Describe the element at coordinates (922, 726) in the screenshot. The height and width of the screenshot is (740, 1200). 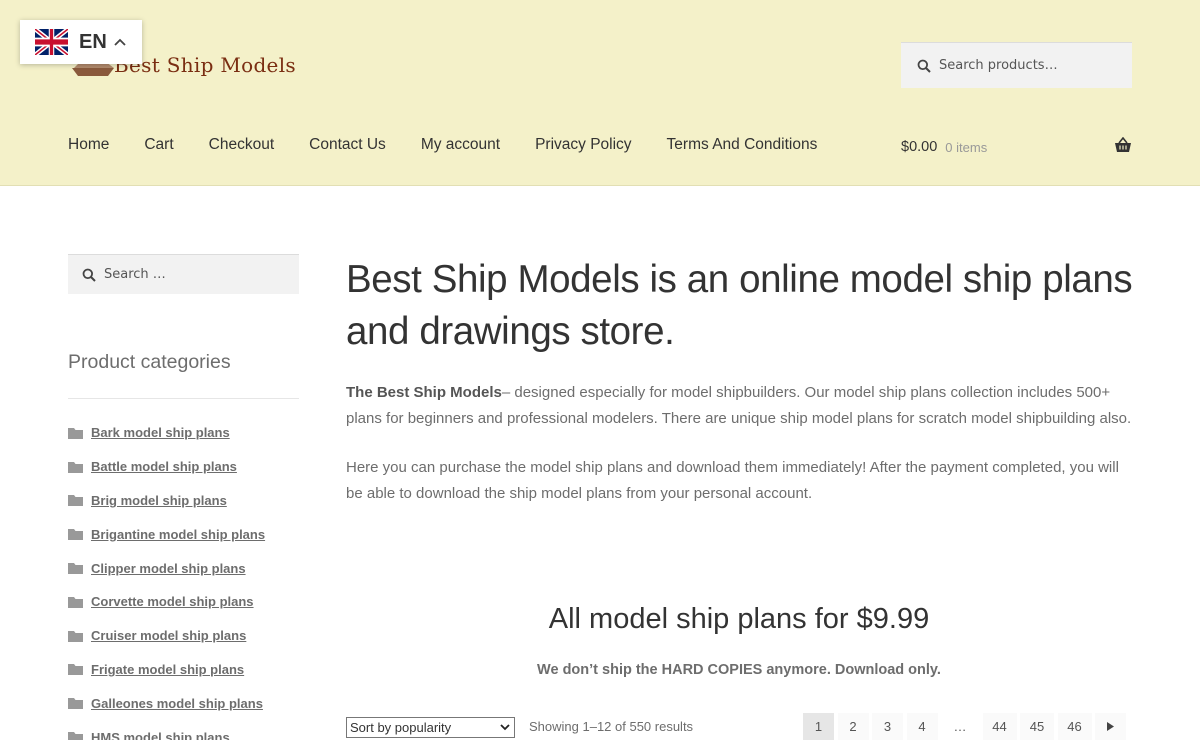
I see `page-4-link: 4` at that location.